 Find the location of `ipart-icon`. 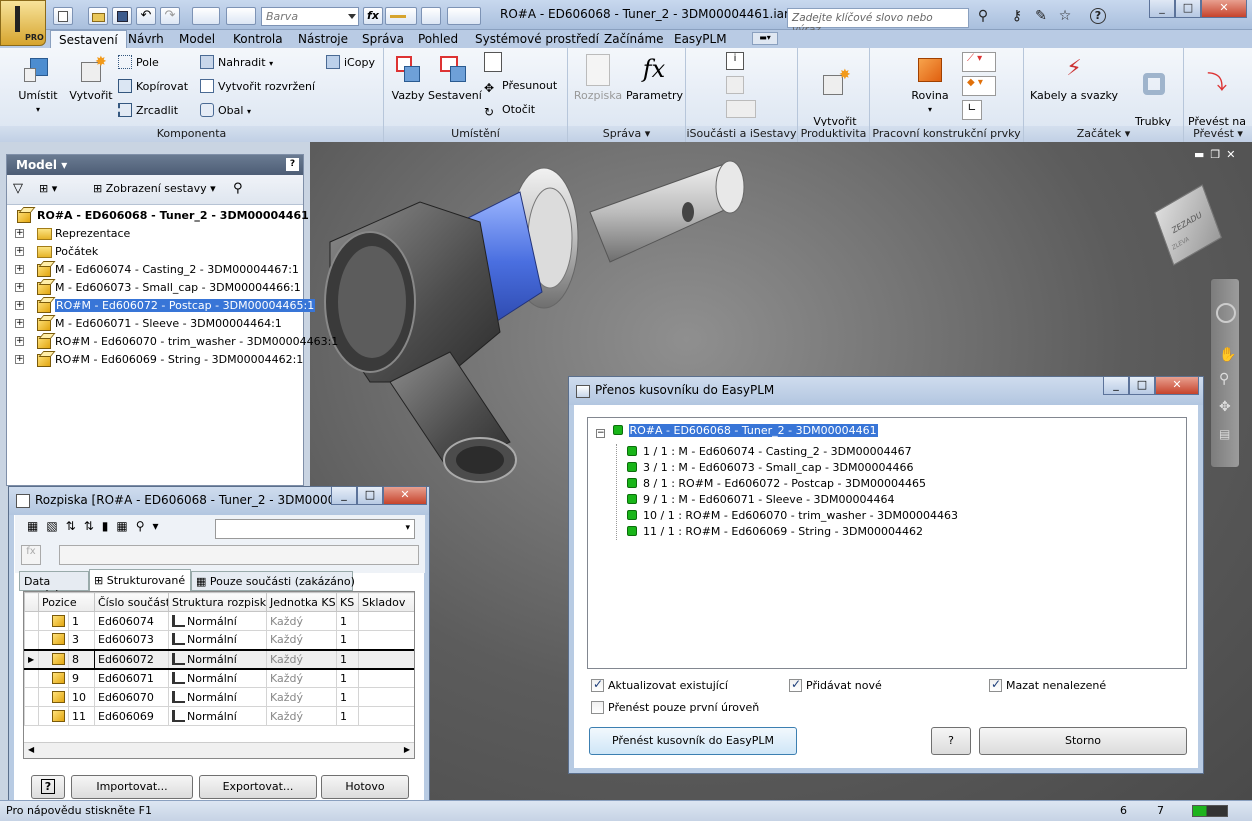

ipart-icon is located at coordinates (735, 85).